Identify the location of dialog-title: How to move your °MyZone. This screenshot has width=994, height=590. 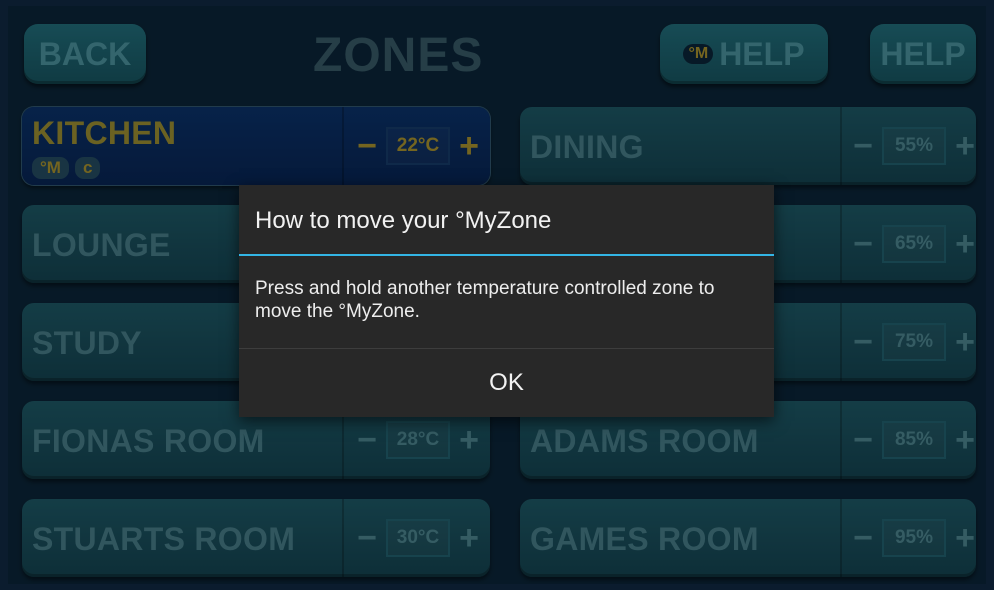
(403, 220).